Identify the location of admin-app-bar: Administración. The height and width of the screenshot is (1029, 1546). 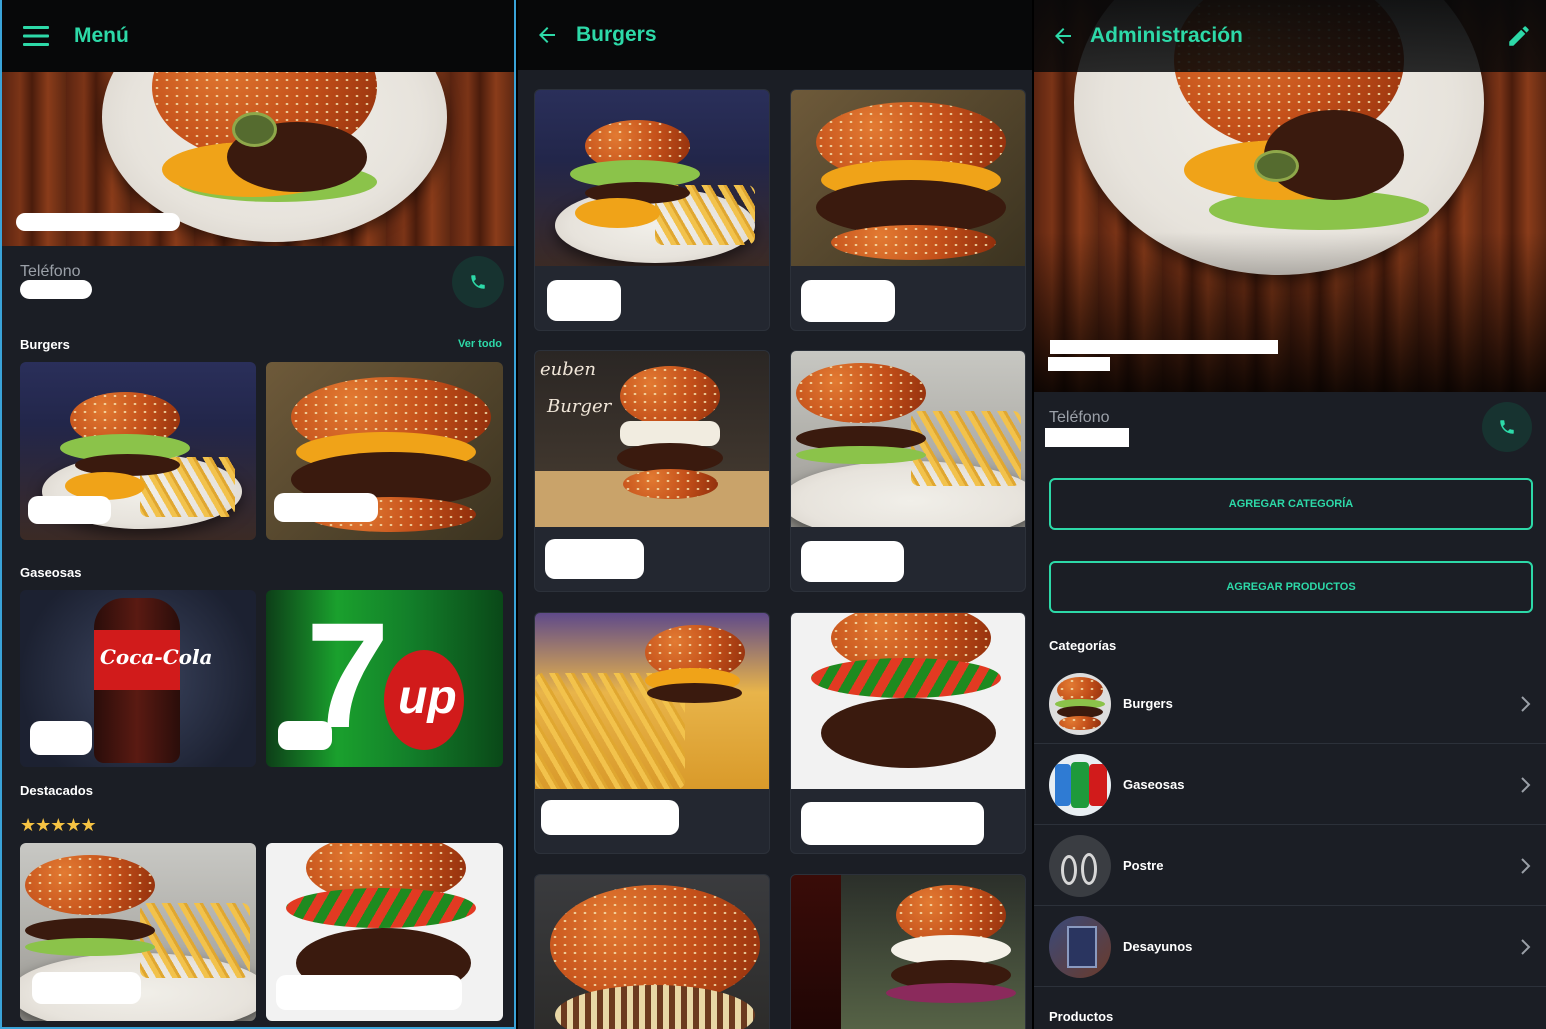
(1290, 36).